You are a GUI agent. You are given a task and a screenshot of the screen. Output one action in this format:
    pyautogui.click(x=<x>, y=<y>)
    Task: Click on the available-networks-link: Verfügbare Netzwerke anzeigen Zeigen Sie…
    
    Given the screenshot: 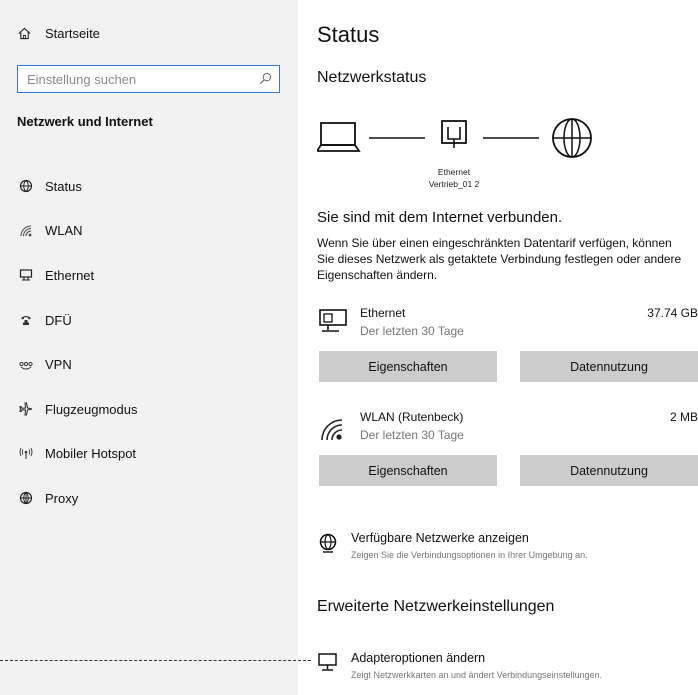 What is the action you would take?
    pyautogui.click(x=507, y=548)
    